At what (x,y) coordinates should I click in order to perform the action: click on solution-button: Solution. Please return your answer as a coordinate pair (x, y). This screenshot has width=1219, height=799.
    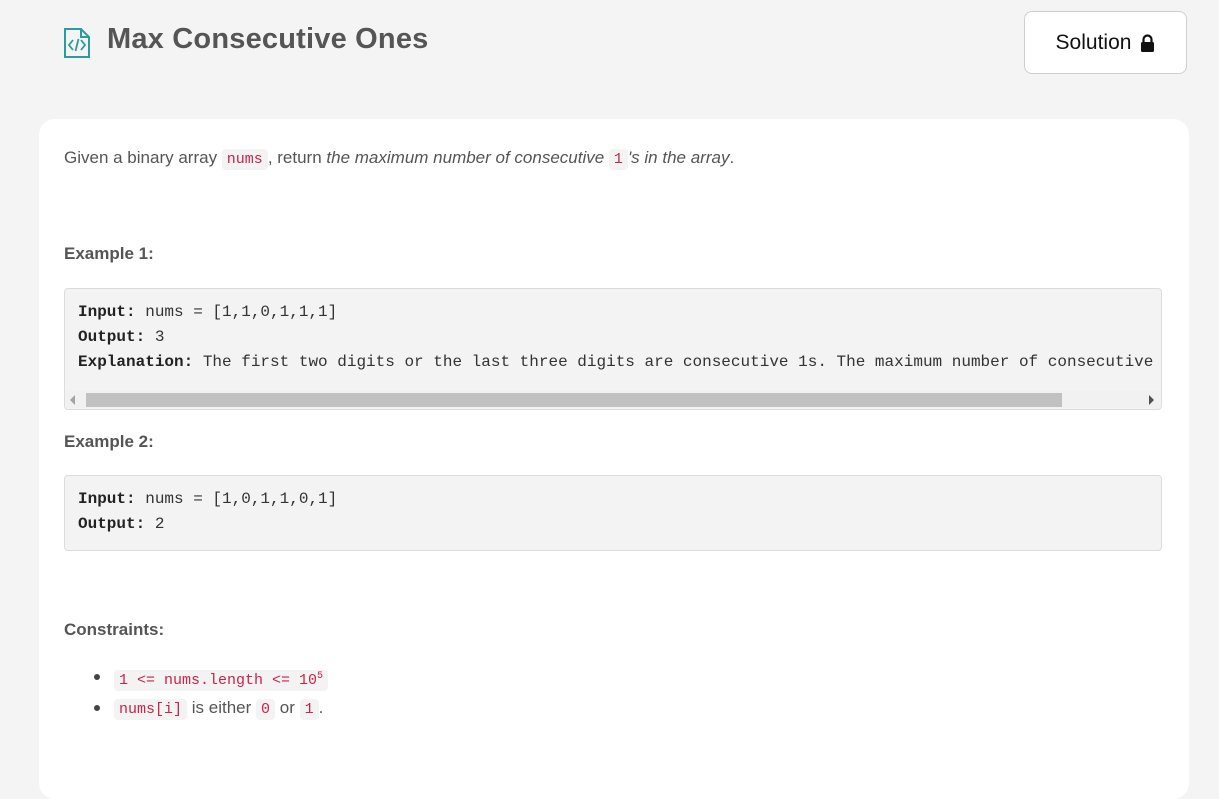
    Looking at the image, I should click on (1105, 42).